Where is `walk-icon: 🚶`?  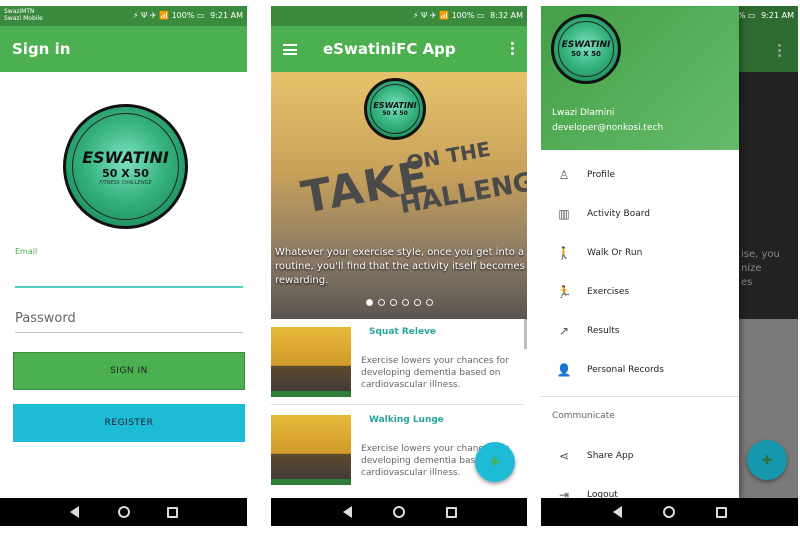
walk-icon: 🚶 is located at coordinates (564, 253).